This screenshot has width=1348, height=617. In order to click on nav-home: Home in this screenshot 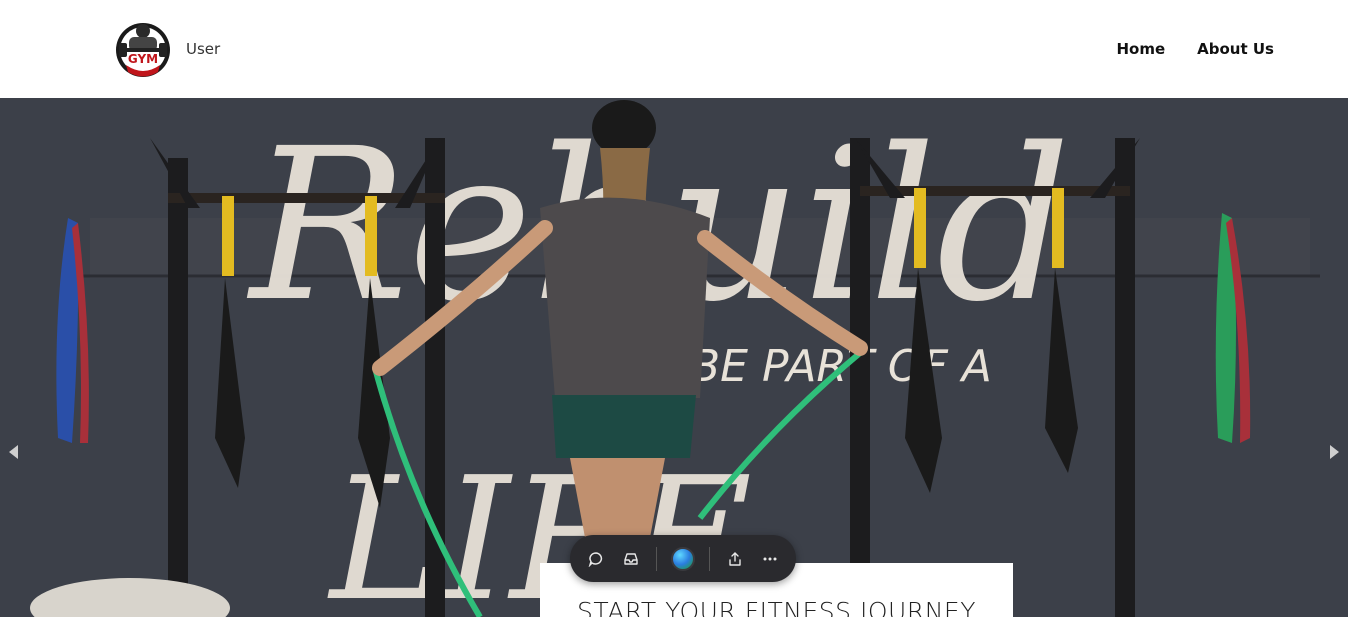, I will do `click(1140, 49)`.